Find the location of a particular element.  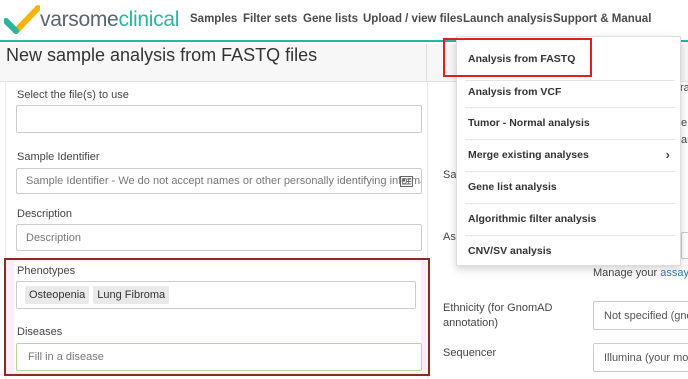

description-label: Description is located at coordinates (45, 214).